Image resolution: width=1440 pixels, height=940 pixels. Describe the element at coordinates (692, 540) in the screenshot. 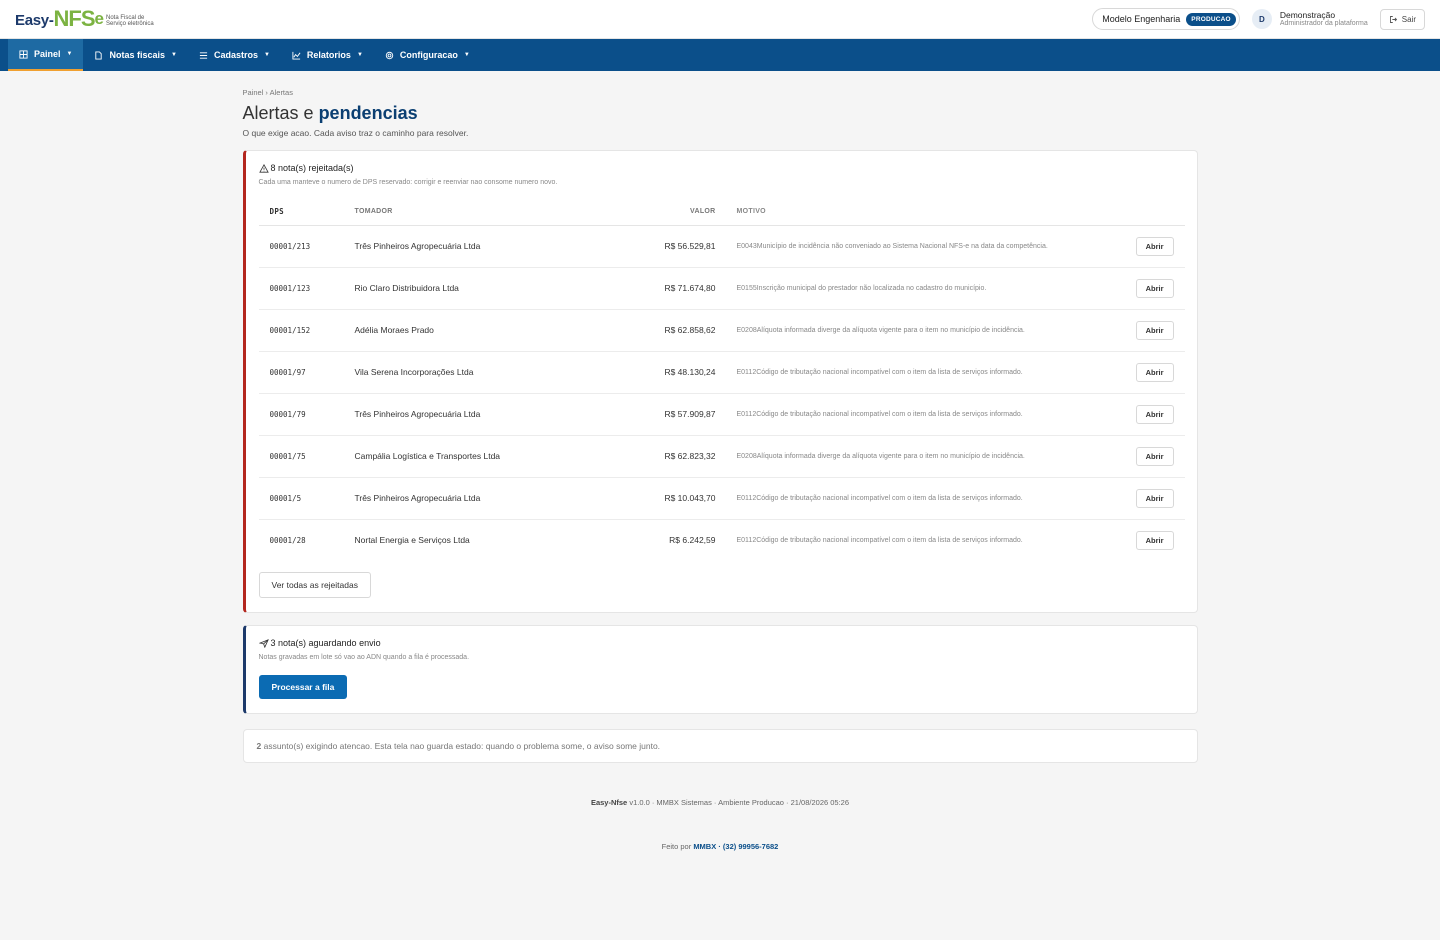

I see `cell-valor: R$ 6.242,59` at that location.